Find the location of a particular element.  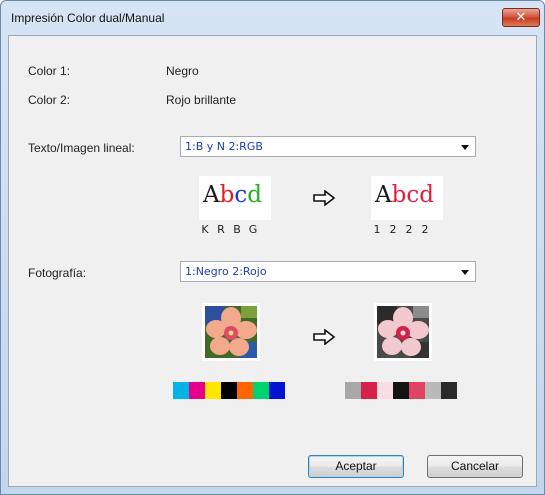

text-sample-after: Abcd is located at coordinates (407, 198).